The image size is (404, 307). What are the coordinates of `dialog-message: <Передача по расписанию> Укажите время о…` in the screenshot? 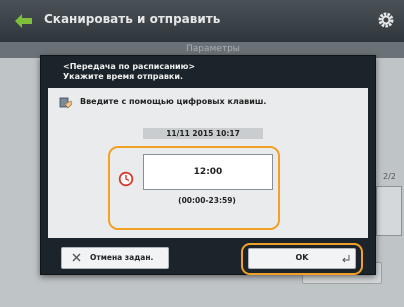 It's located at (129, 72).